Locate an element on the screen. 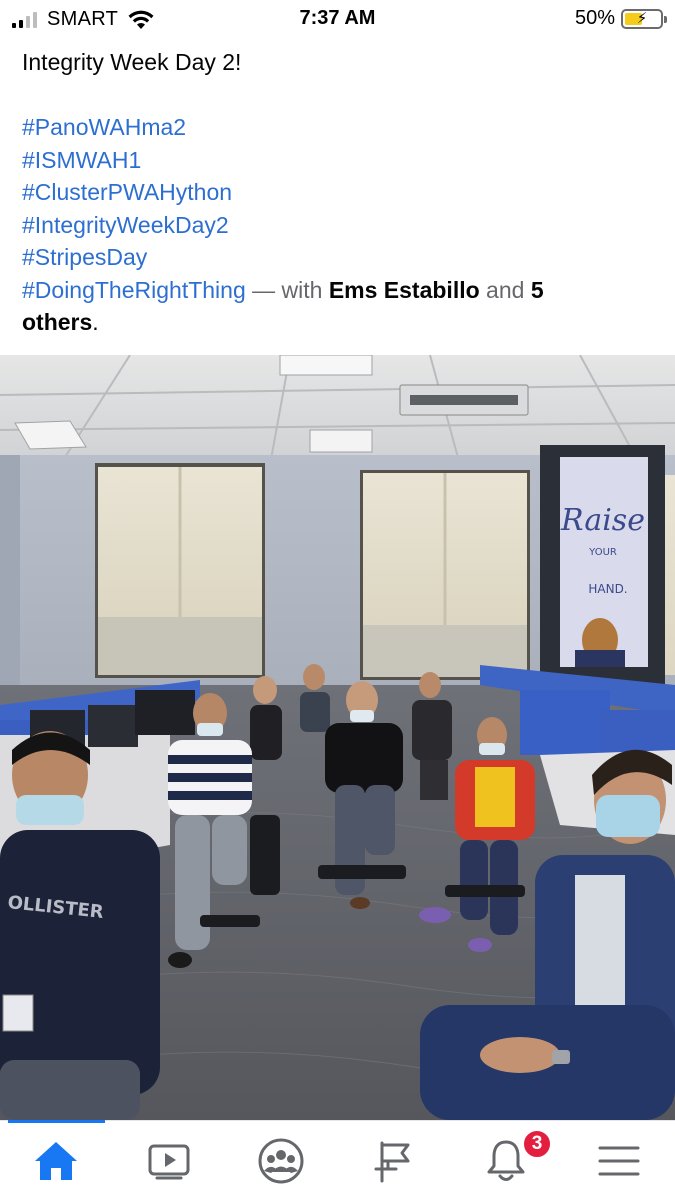 The image size is (675, 1200). battery-icon: ⚡ is located at coordinates (644, 18).